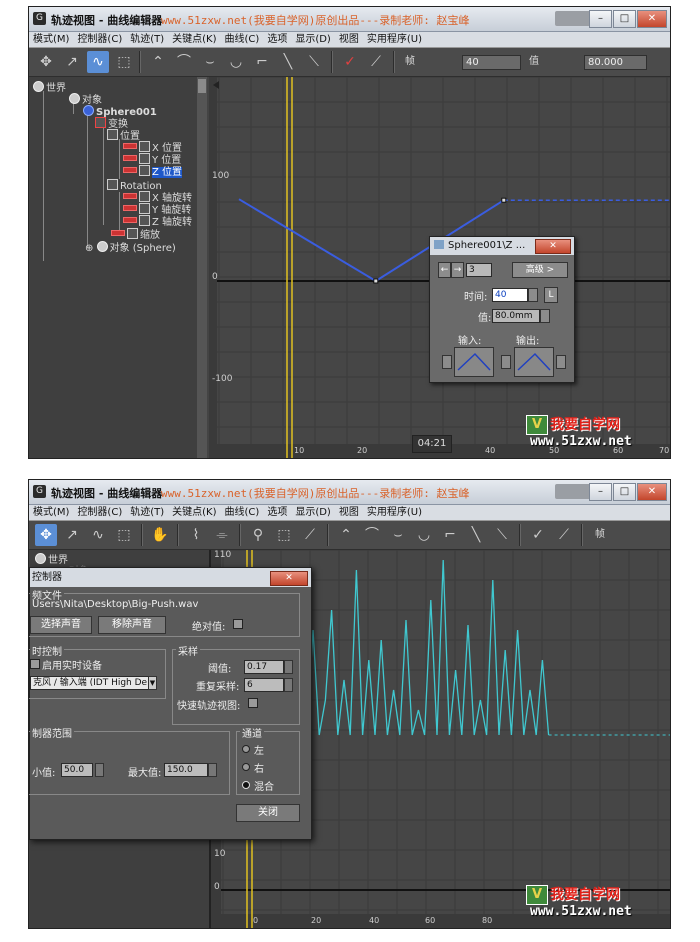 The height and width of the screenshot is (942, 700). What do you see at coordinates (288, 685) in the screenshot?
I see `oversample-spinner` at bounding box center [288, 685].